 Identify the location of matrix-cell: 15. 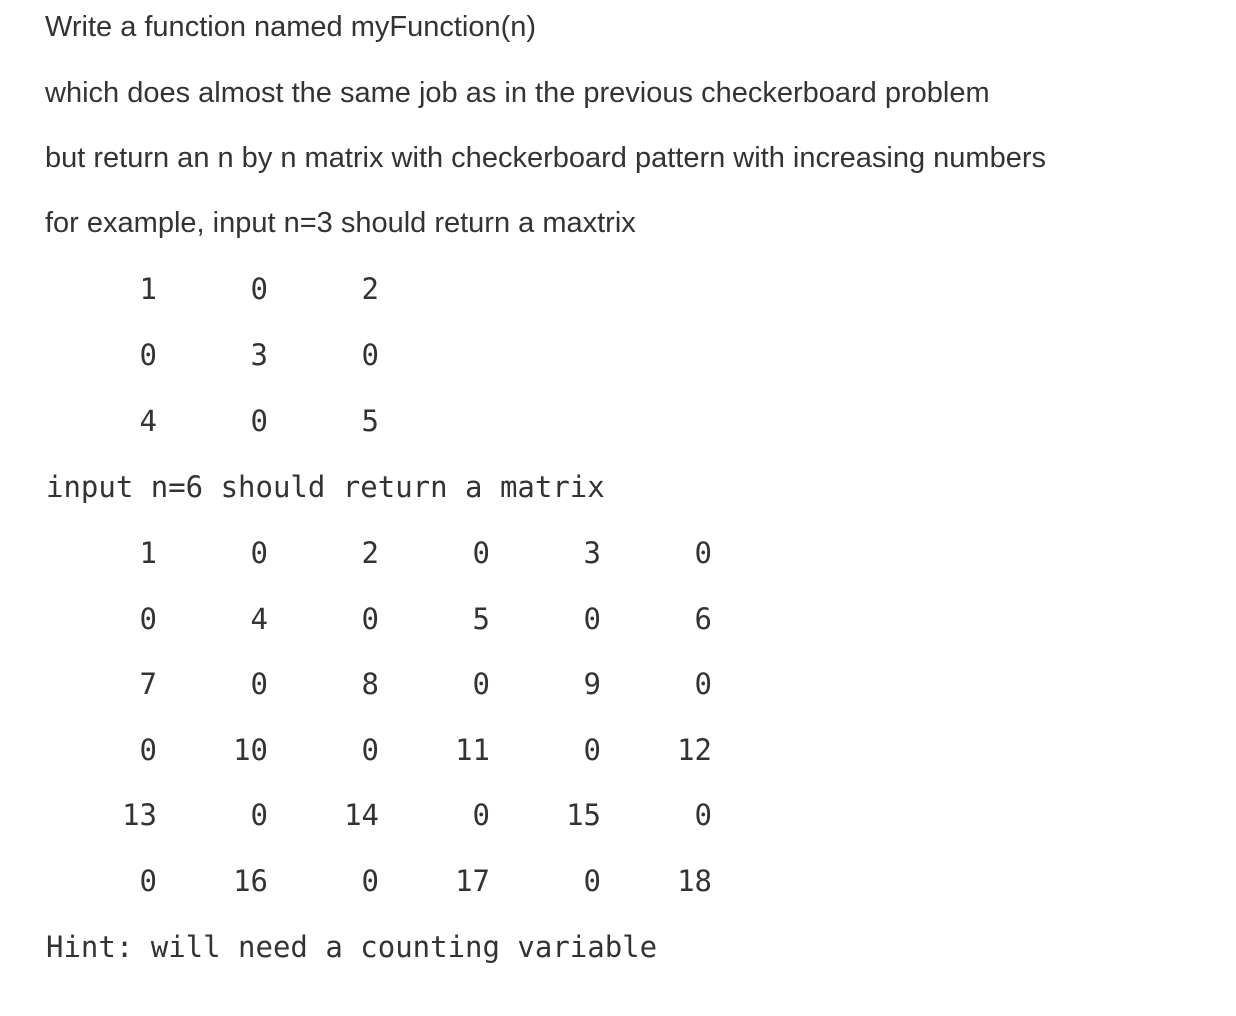
(583, 815).